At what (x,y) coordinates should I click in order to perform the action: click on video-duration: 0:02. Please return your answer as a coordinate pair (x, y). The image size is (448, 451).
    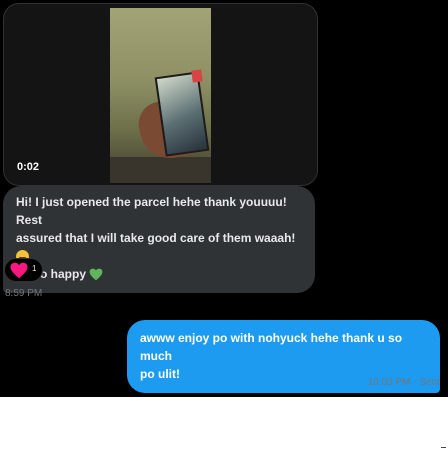
    Looking at the image, I should click on (28, 167).